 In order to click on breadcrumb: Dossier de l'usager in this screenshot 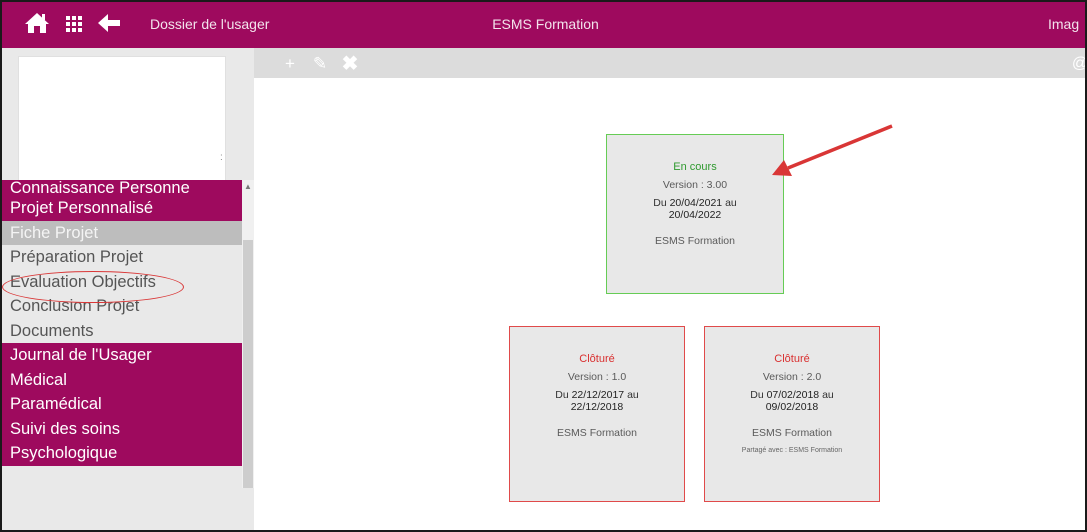, I will do `click(209, 24)`.